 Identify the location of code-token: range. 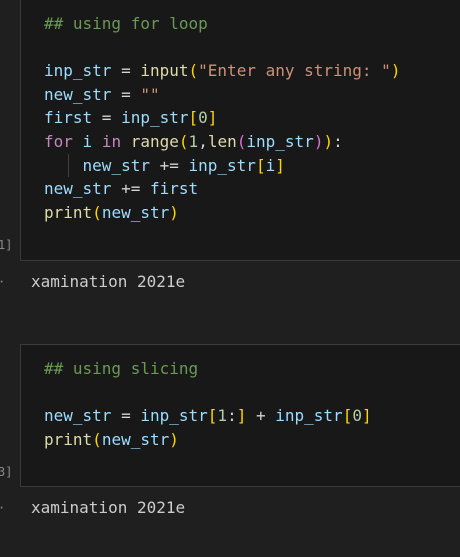
(154, 141).